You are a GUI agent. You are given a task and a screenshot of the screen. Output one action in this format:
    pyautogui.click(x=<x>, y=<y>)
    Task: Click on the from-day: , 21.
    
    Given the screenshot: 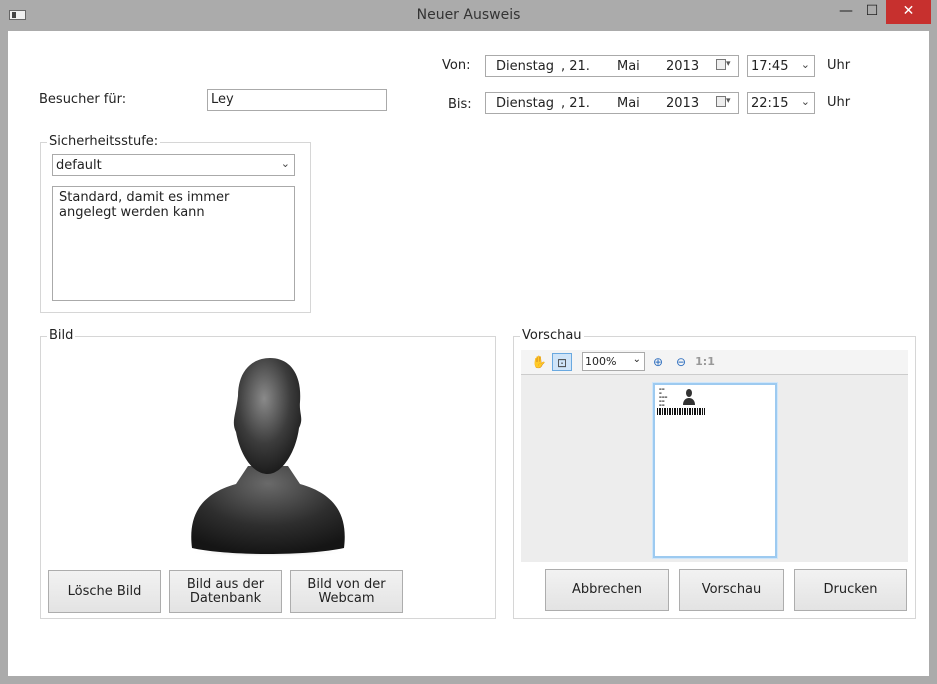 What is the action you would take?
    pyautogui.click(x=575, y=66)
    